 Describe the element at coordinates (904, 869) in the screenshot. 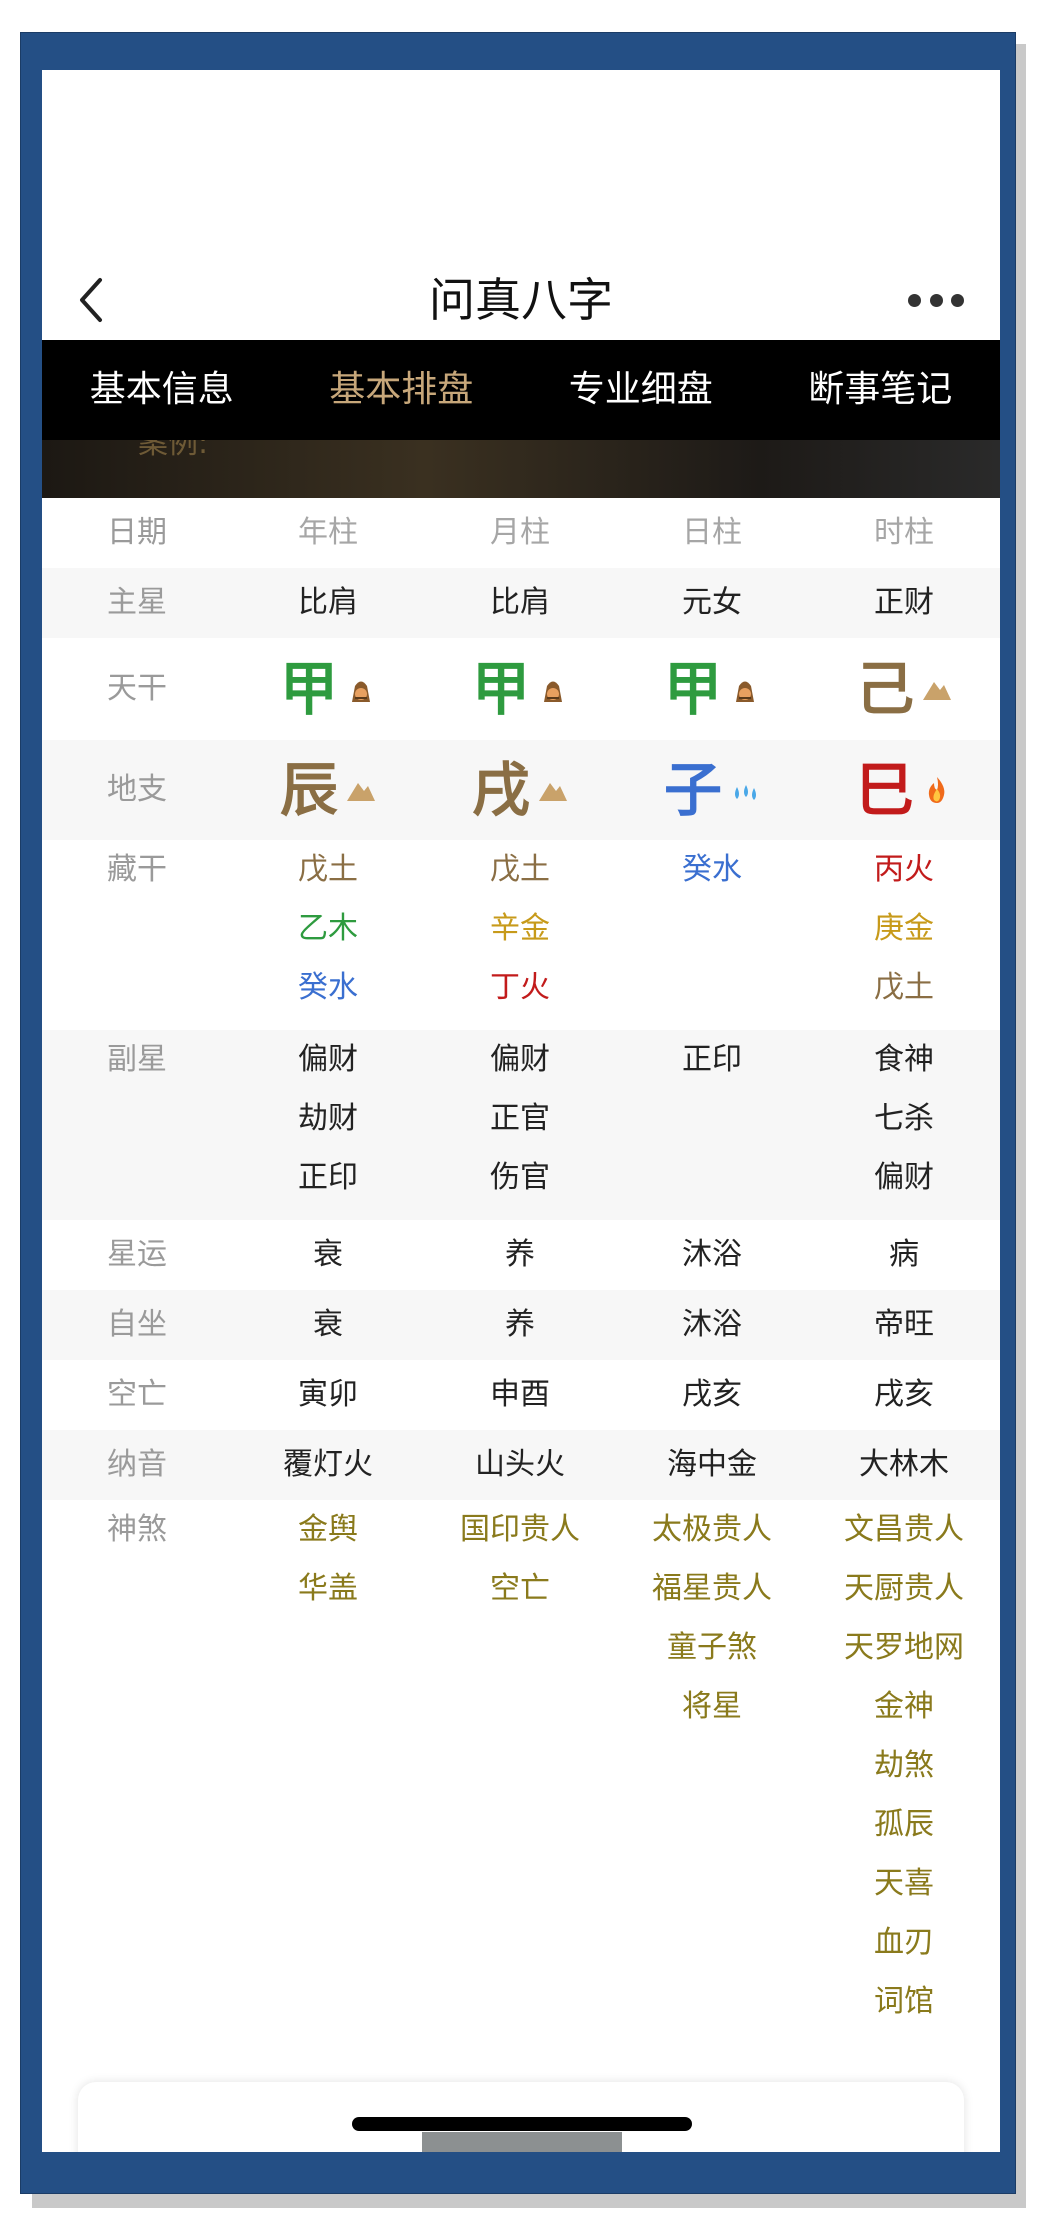

I see `canggan-item: 丙火` at that location.